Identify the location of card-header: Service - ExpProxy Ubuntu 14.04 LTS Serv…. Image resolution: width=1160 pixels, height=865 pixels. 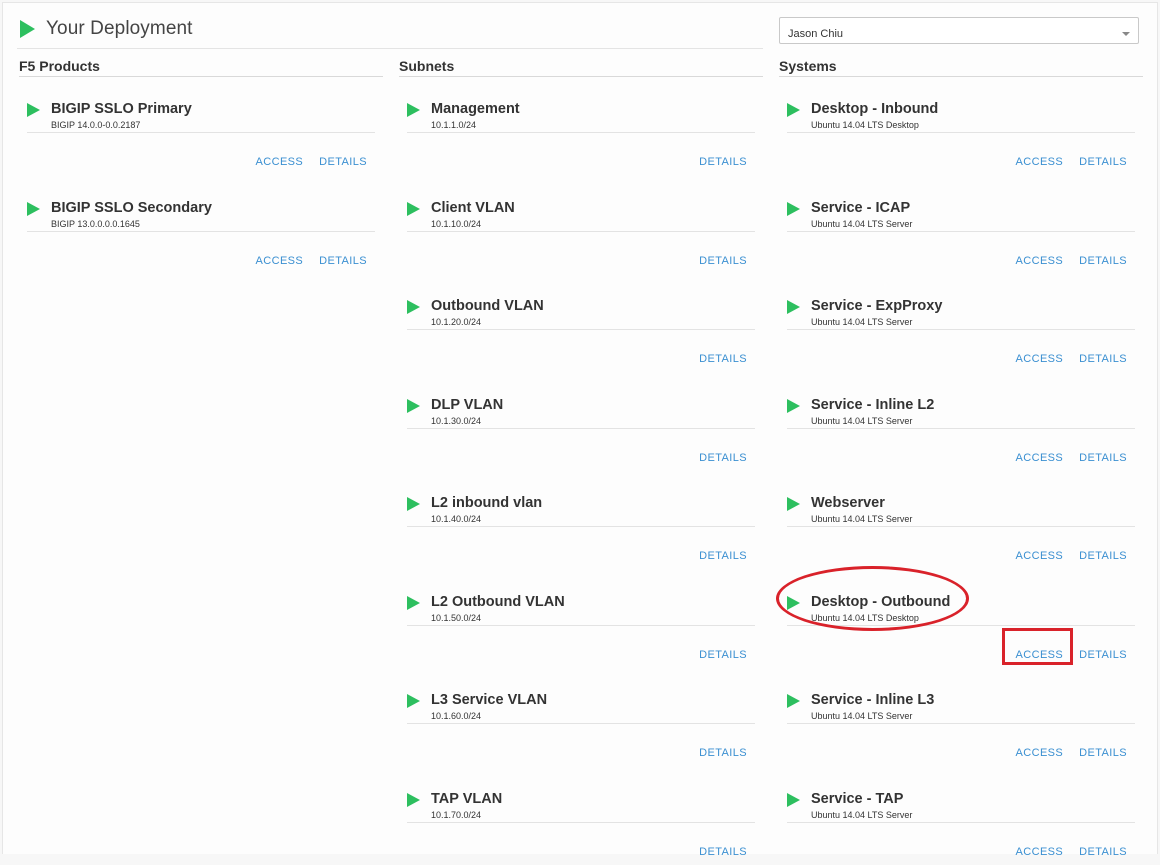
(961, 308).